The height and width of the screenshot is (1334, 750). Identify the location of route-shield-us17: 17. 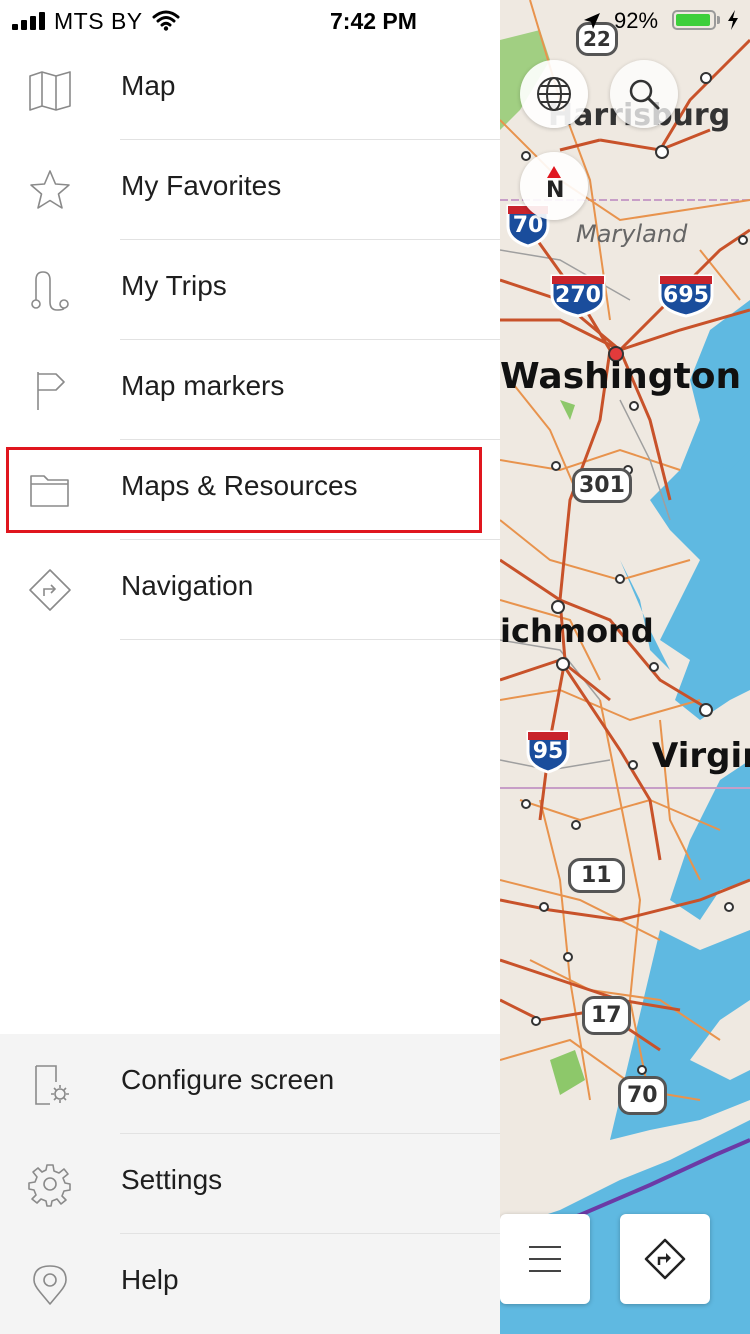
(606, 1015).